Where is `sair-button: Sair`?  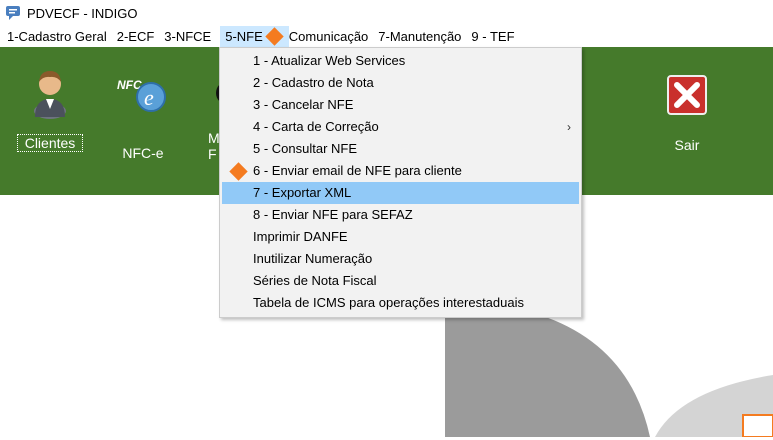
sair-button: Sair is located at coordinates (687, 114).